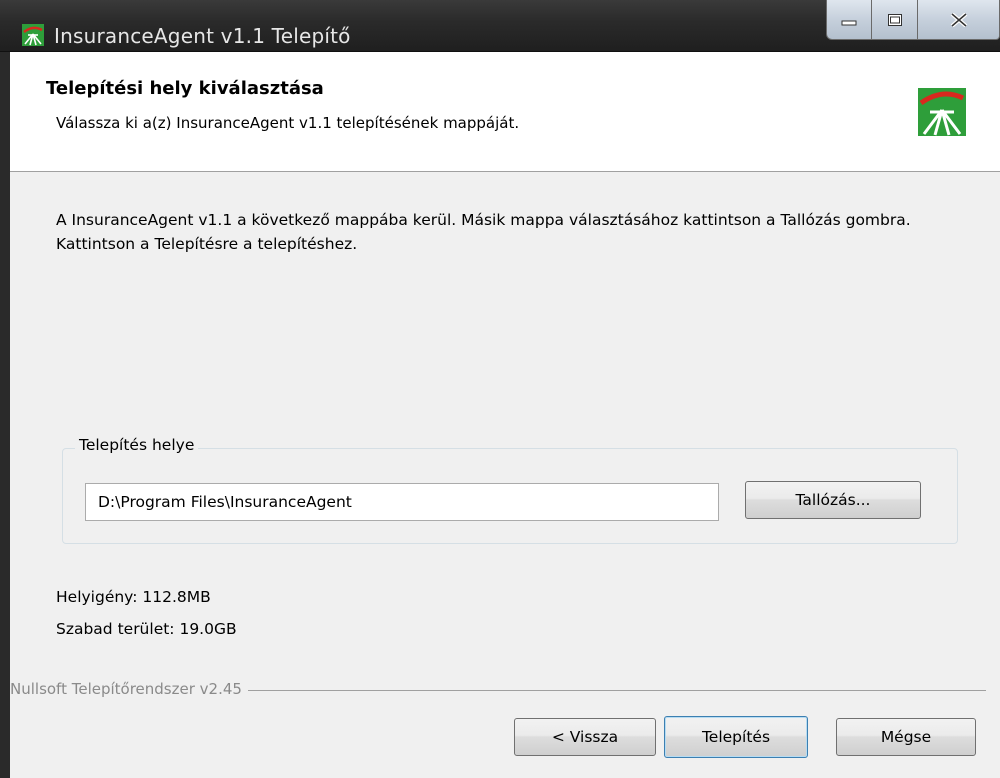 The height and width of the screenshot is (778, 1000). I want to click on install-button: Telepítés, so click(736, 737).